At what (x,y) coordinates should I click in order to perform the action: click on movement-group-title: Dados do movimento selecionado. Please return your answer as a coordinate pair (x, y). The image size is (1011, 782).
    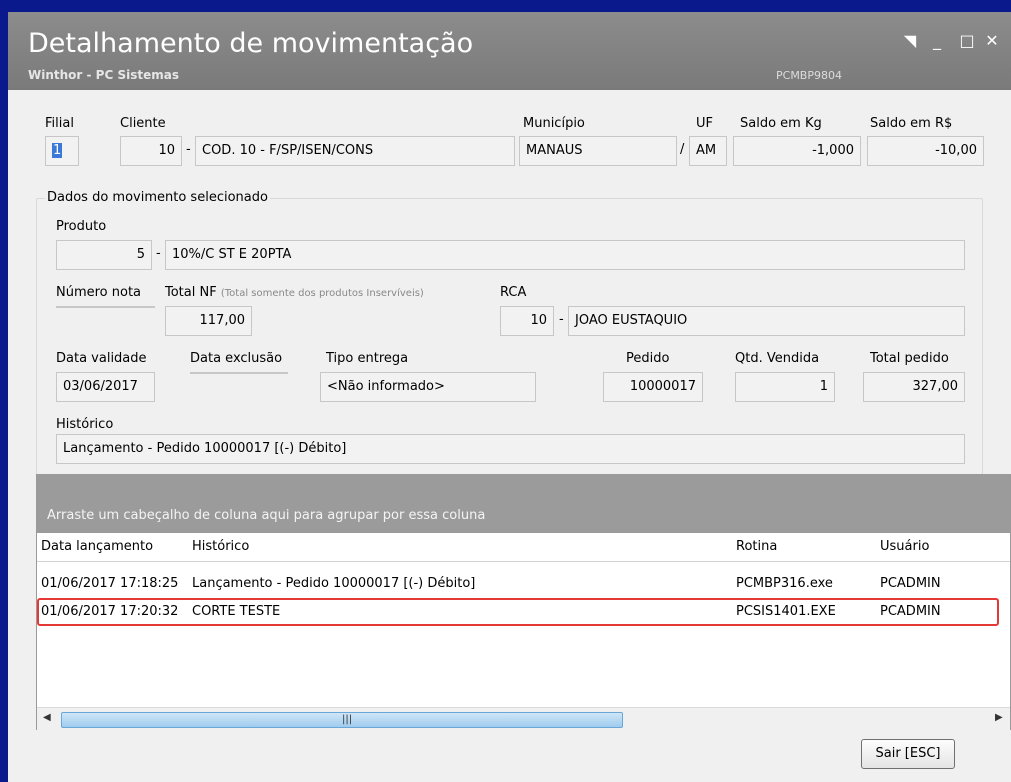
    Looking at the image, I should click on (157, 197).